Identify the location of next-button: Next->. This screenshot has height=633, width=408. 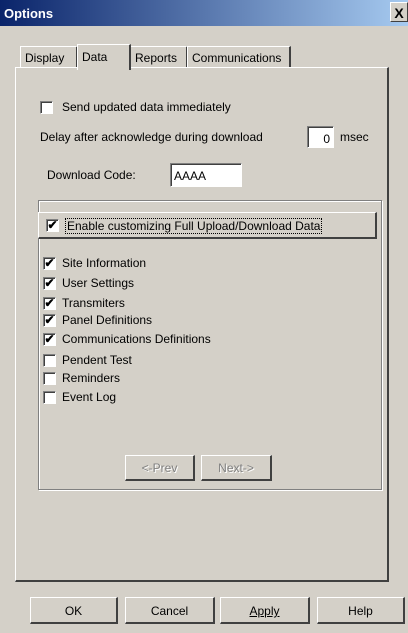
(236, 468).